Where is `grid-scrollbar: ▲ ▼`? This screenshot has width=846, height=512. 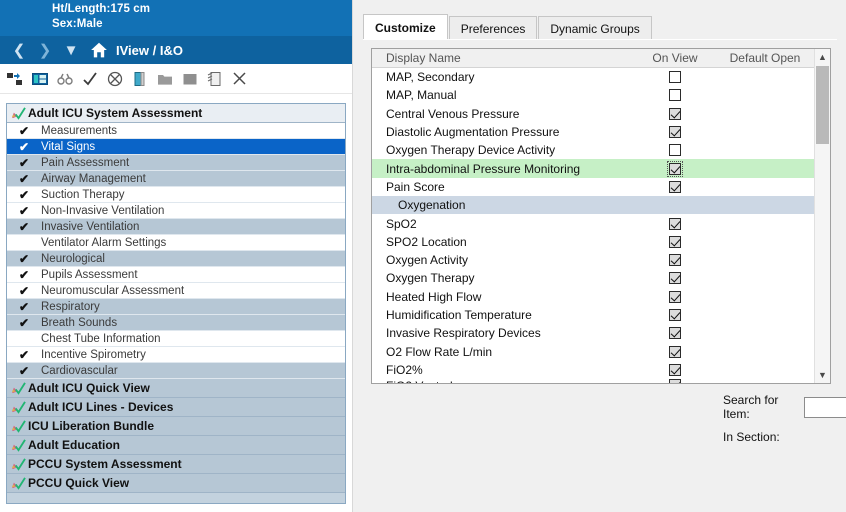 grid-scrollbar: ▲ ▼ is located at coordinates (822, 216).